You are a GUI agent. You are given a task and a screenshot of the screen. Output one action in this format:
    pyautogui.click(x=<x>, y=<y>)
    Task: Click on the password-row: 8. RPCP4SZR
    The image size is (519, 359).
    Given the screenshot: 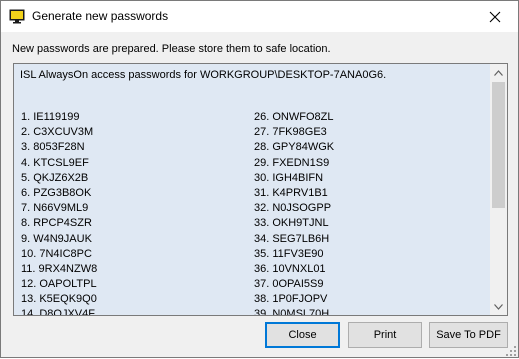 What is the action you would take?
    pyautogui.click(x=56, y=223)
    